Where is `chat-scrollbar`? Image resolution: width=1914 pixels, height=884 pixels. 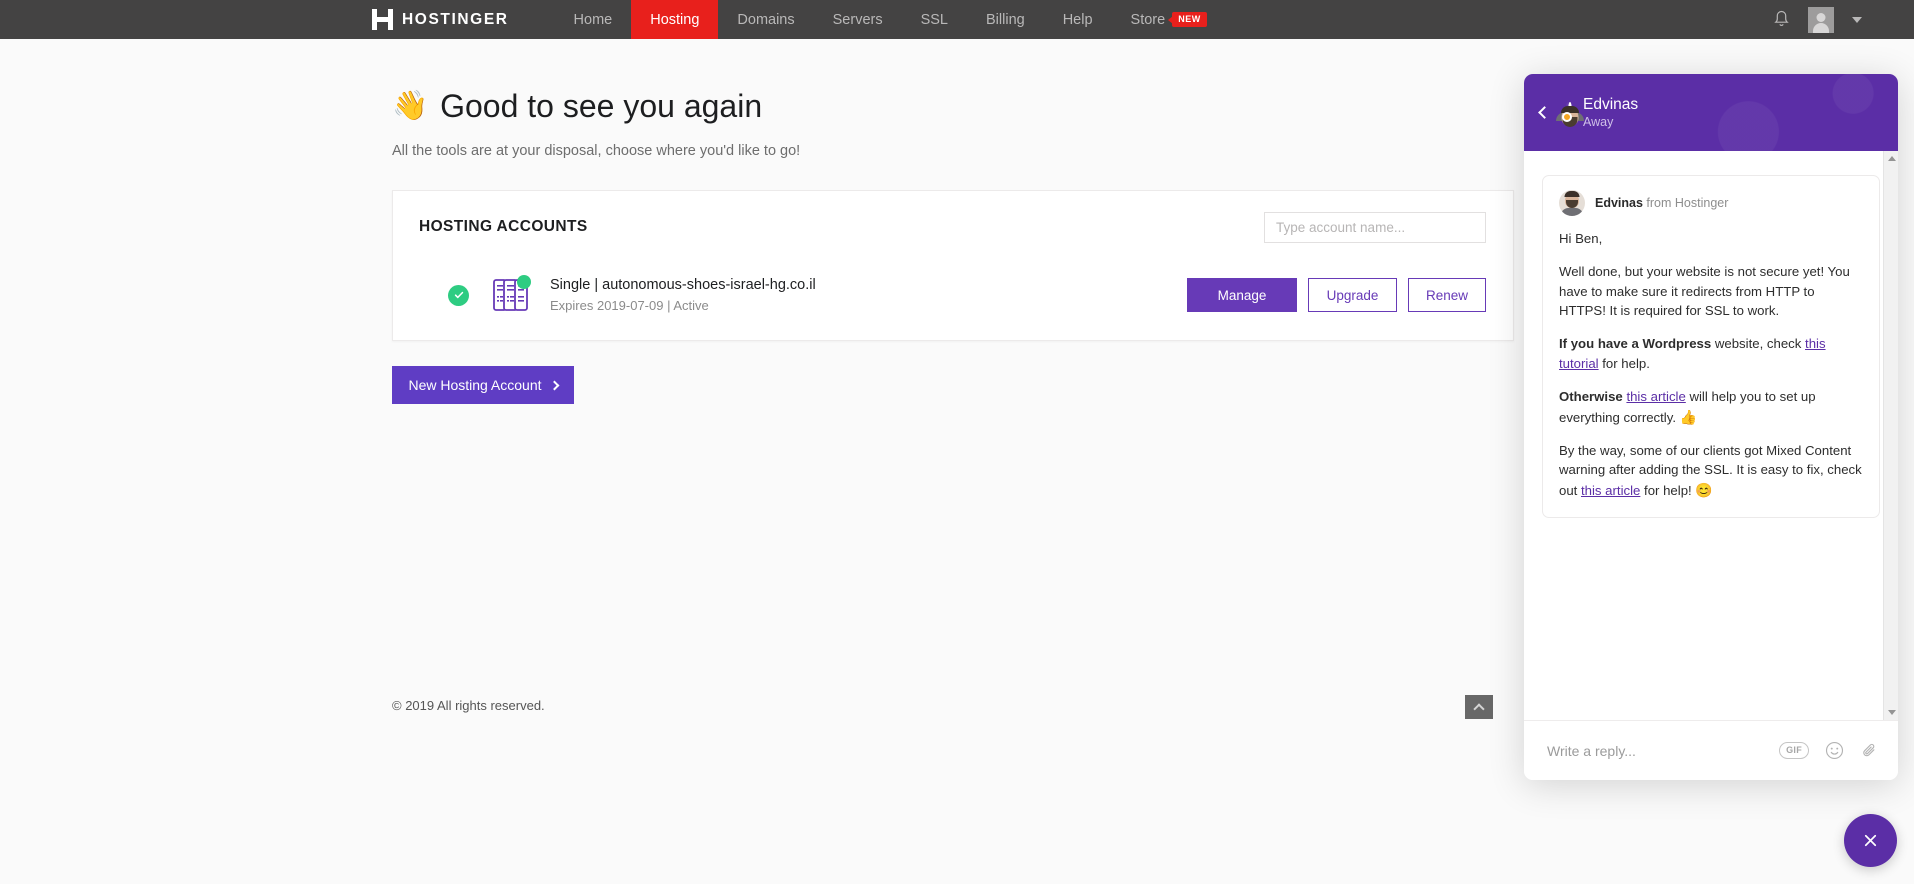 chat-scrollbar is located at coordinates (1890, 435).